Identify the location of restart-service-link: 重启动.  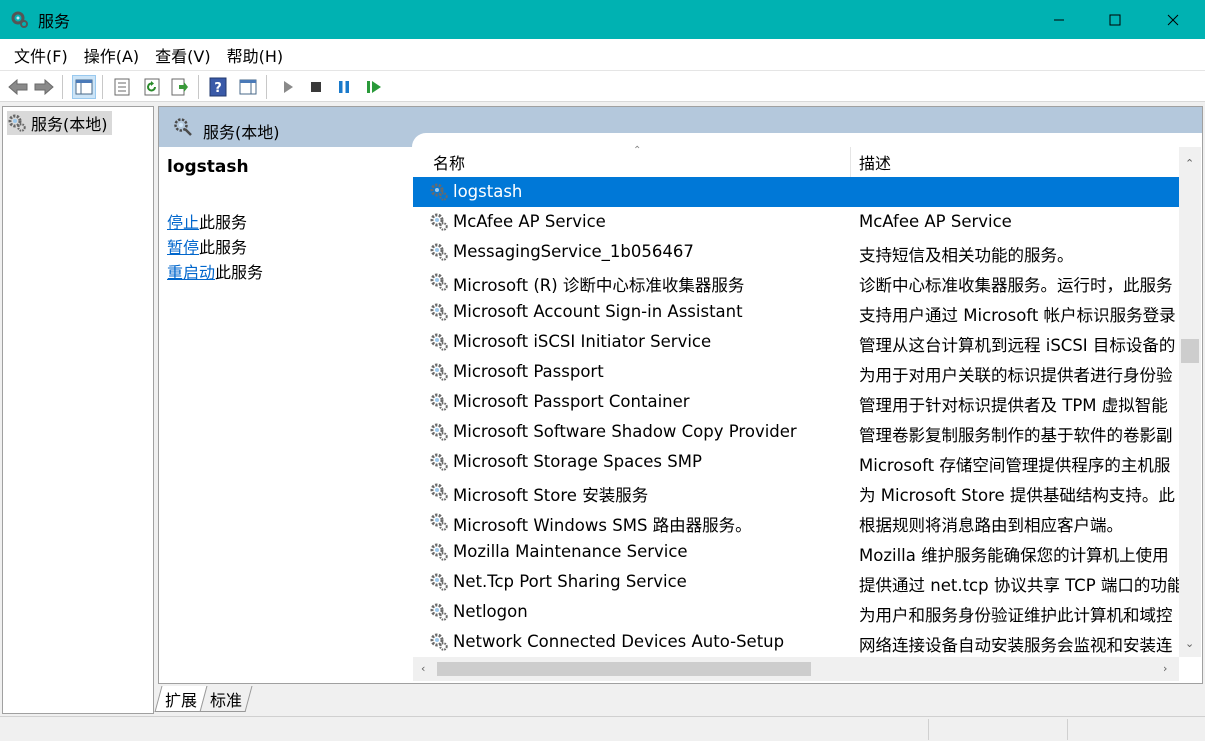
(191, 272).